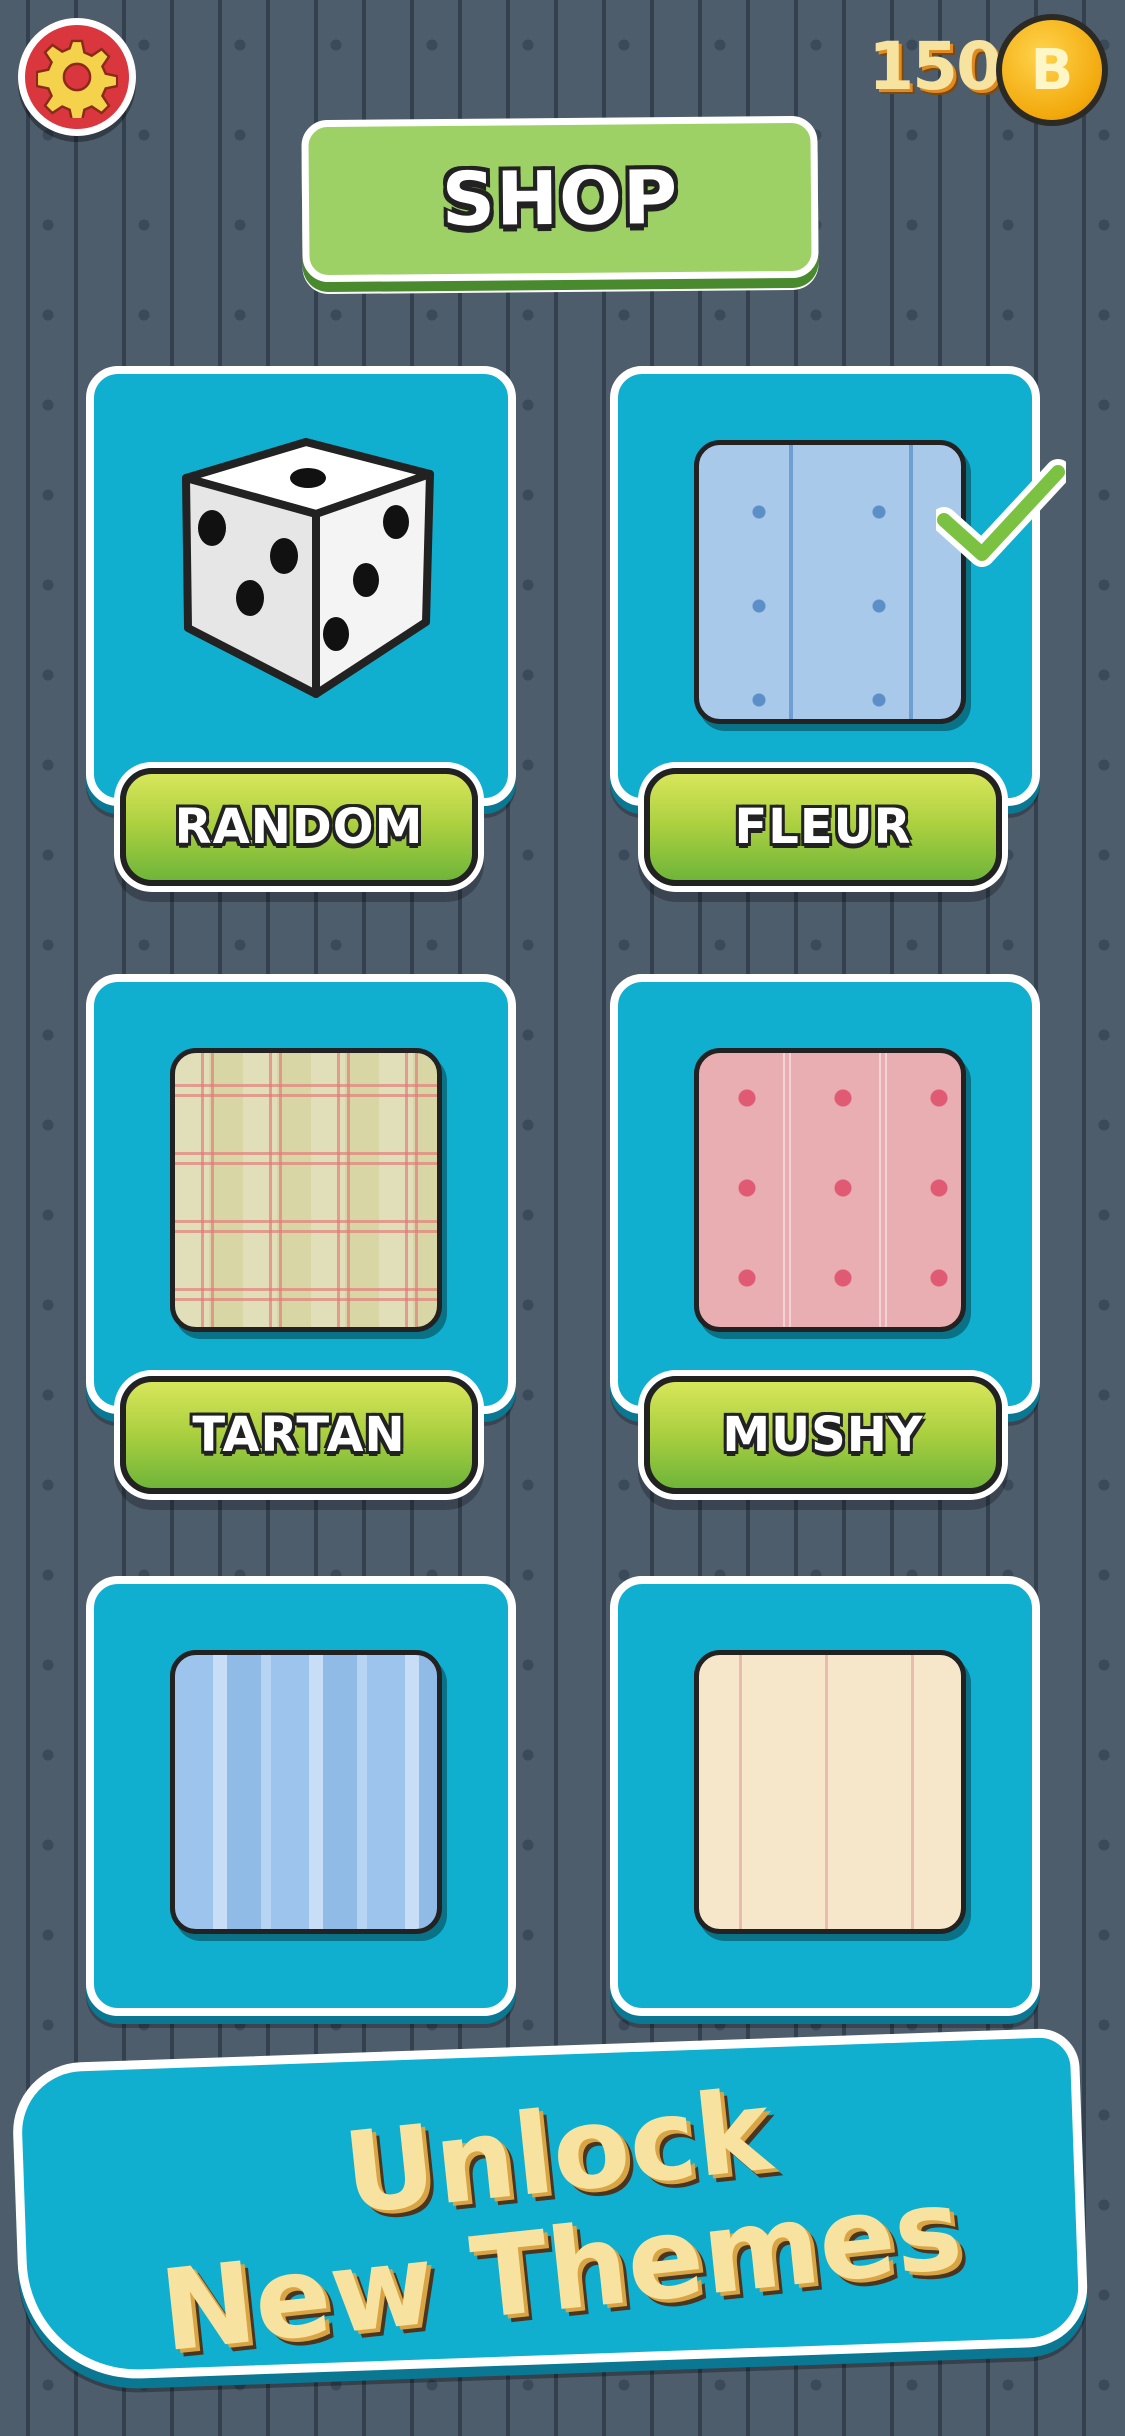 This screenshot has width=1125, height=2436. What do you see at coordinates (1001, 513) in the screenshot?
I see `checkmark-icon` at bounding box center [1001, 513].